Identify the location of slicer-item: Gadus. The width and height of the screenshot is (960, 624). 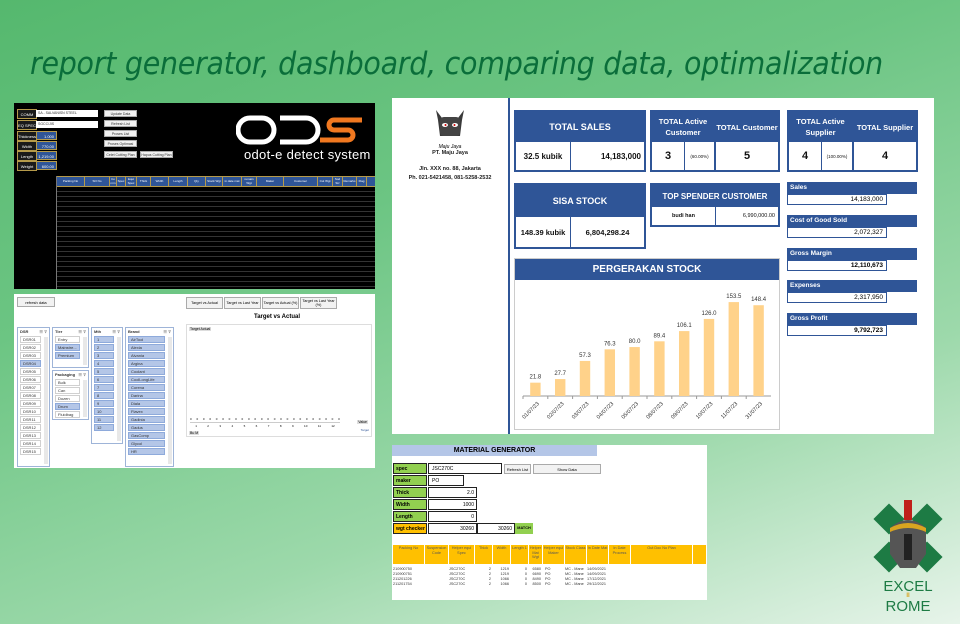
(146, 427).